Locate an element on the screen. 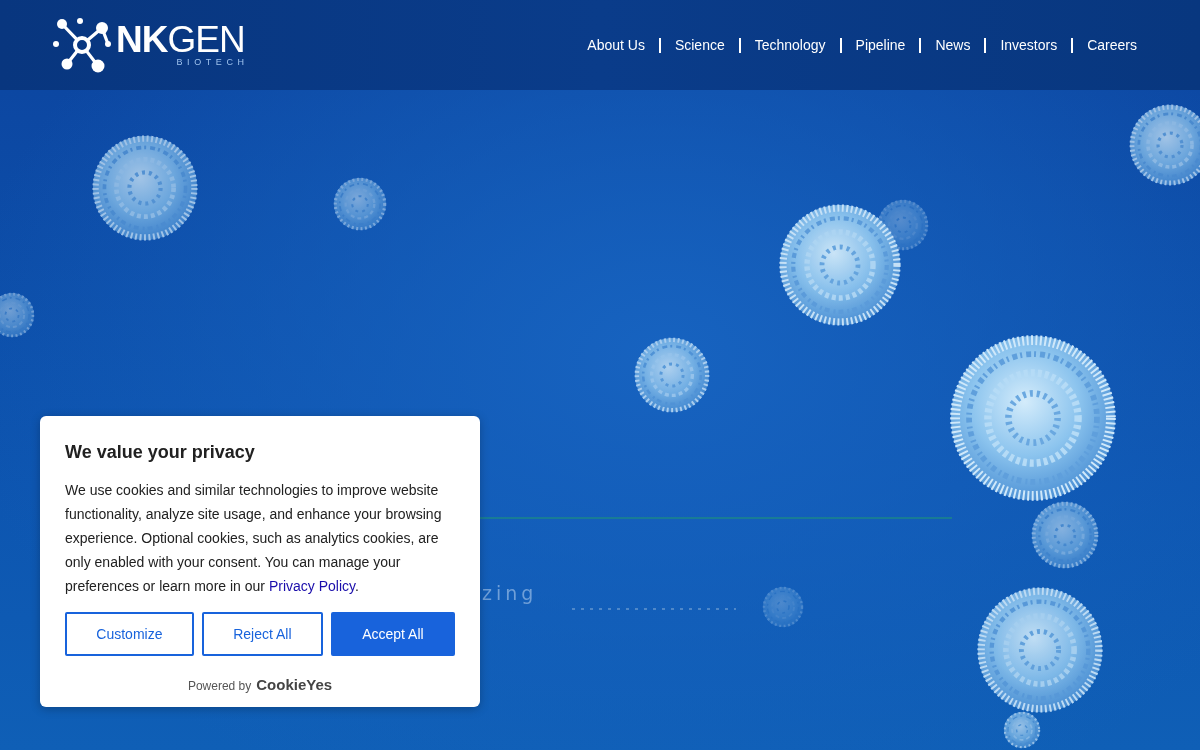 The width and height of the screenshot is (1200, 750). hero-text: zing is located at coordinates (510, 593).